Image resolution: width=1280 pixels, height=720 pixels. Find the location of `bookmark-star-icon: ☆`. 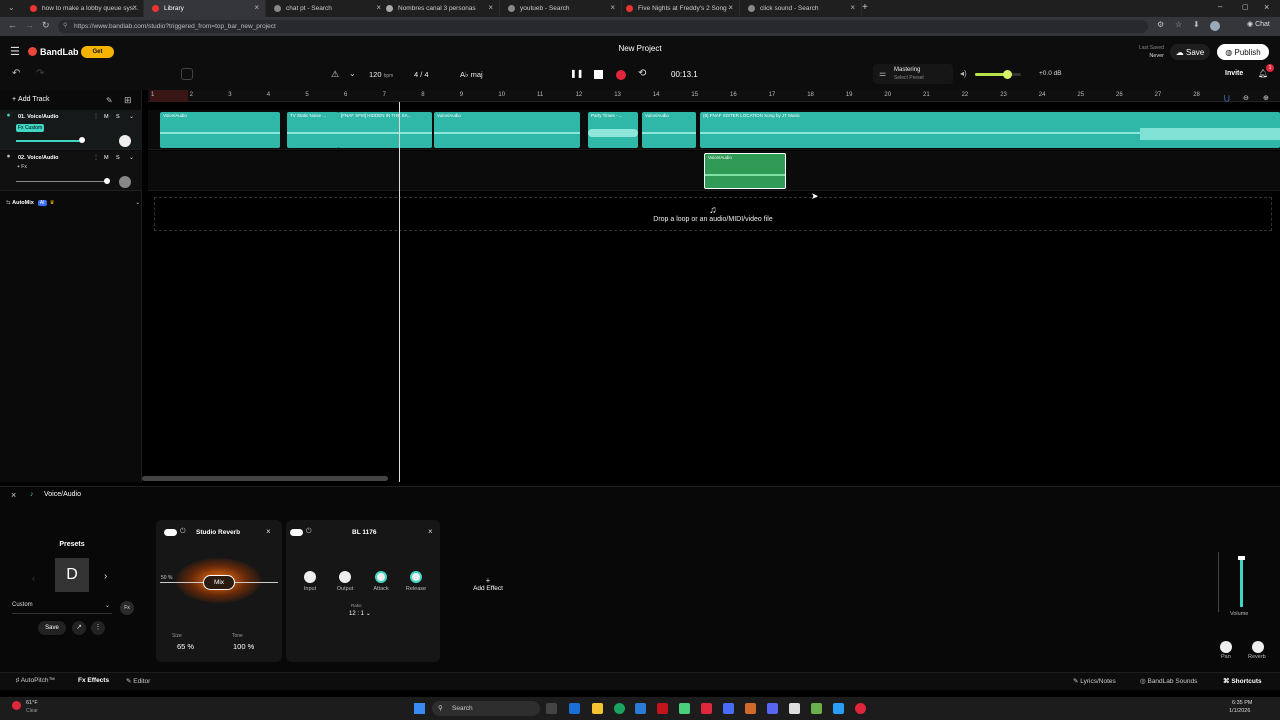

bookmark-star-icon: ☆ is located at coordinates (1178, 24).